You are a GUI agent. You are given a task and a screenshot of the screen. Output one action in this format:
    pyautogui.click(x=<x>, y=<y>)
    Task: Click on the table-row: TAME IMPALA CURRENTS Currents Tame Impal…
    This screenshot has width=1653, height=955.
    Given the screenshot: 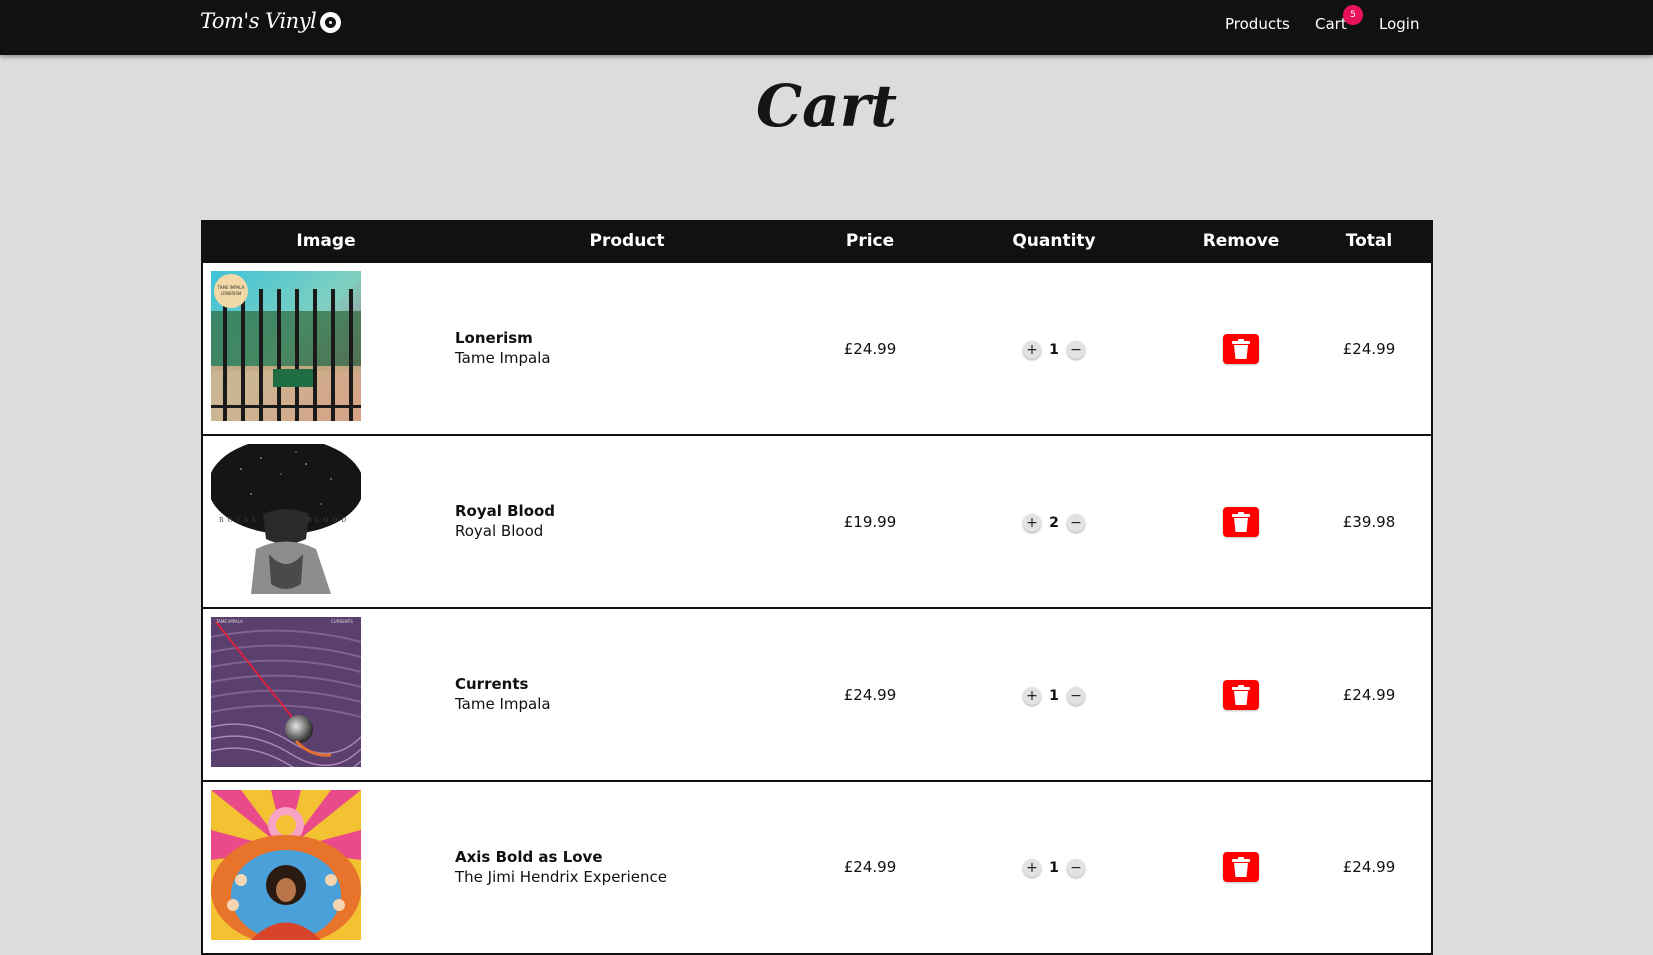 What is the action you would take?
    pyautogui.click(x=817, y=693)
    